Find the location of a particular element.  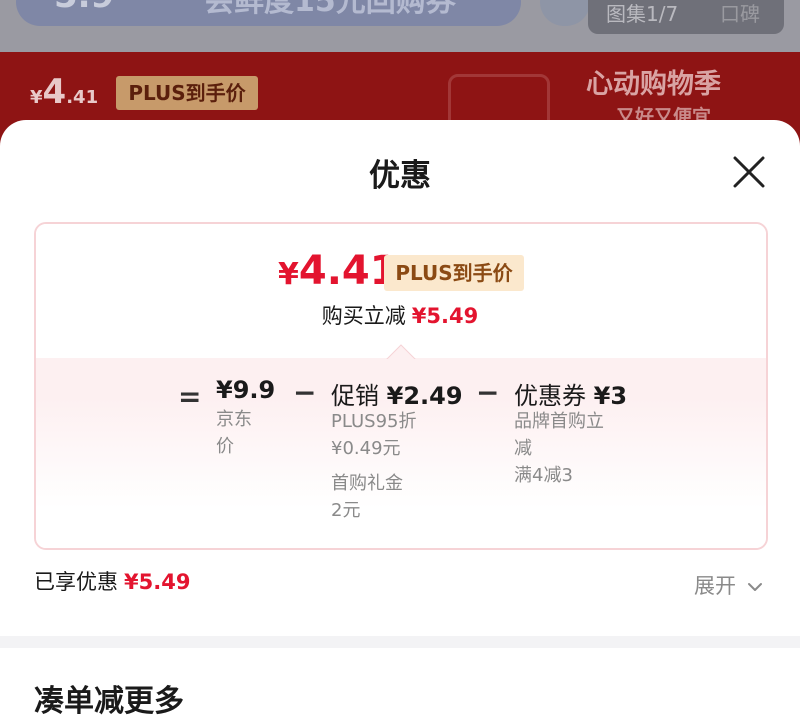

final-price-symbol: ¥ is located at coordinates (288, 274).